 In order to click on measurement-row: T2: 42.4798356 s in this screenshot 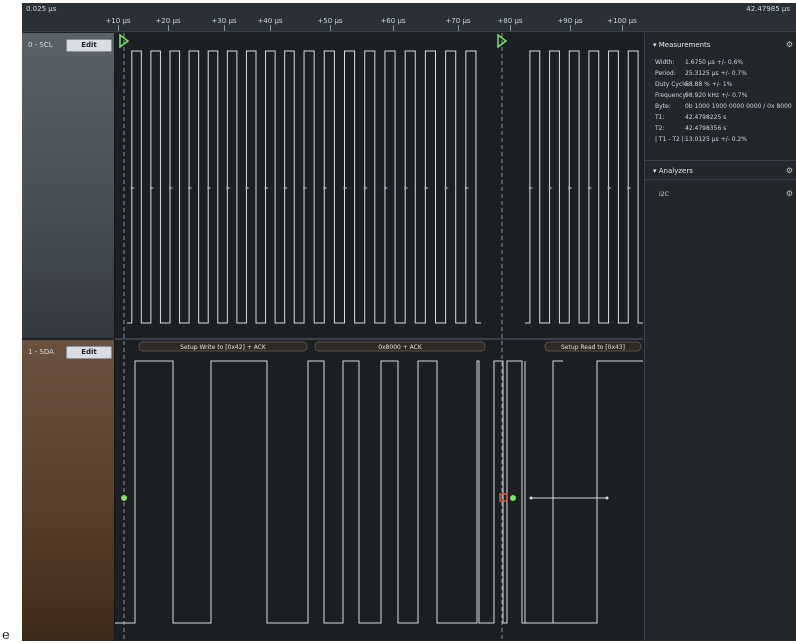, I will do `click(690, 128)`.